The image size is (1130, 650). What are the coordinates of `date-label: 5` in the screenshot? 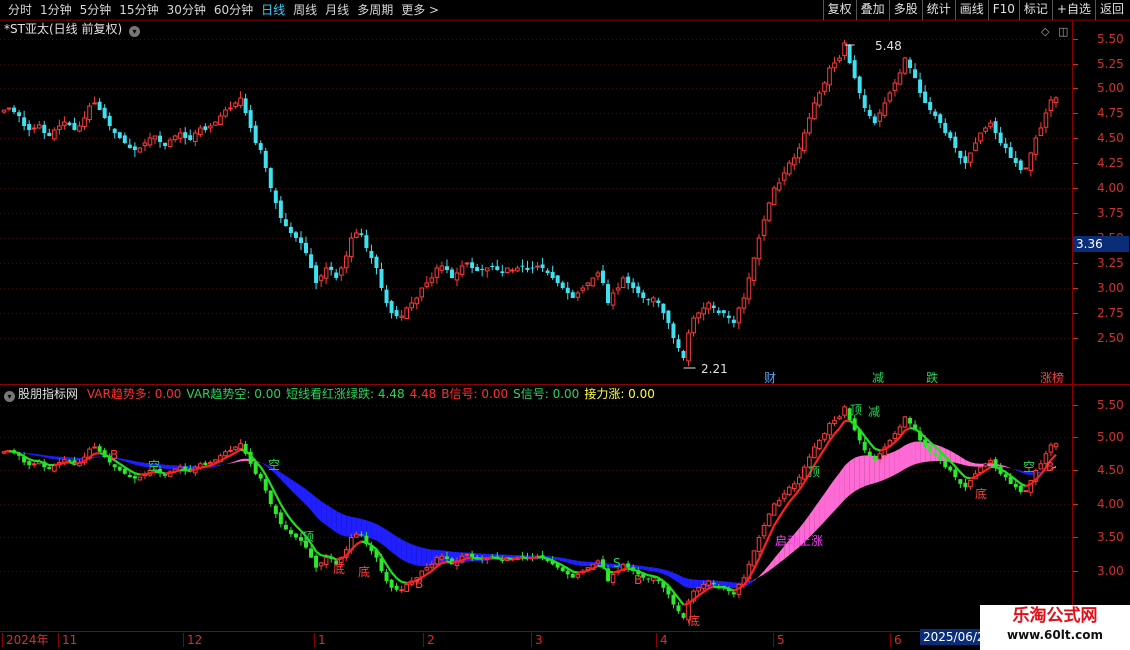 It's located at (779, 640).